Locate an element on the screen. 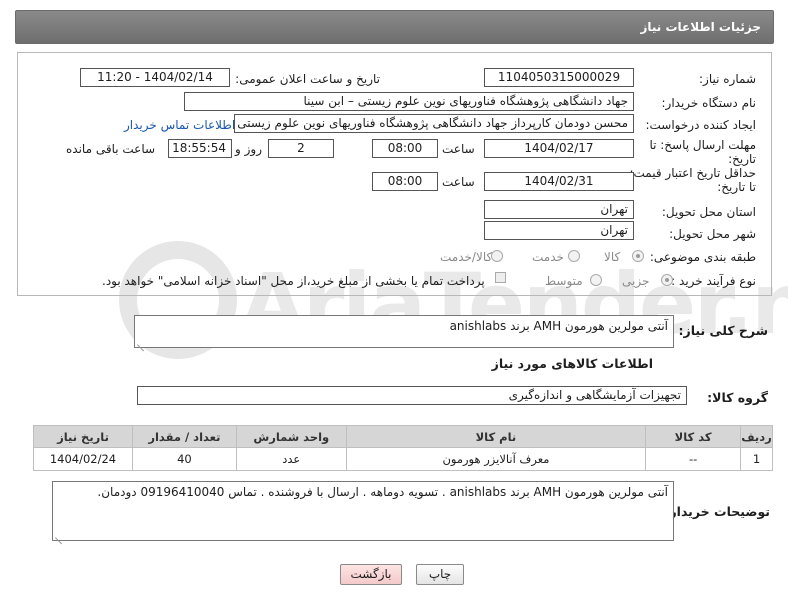 This screenshot has height=598, width=788. category-goods-service-radio is located at coordinates (497, 256).